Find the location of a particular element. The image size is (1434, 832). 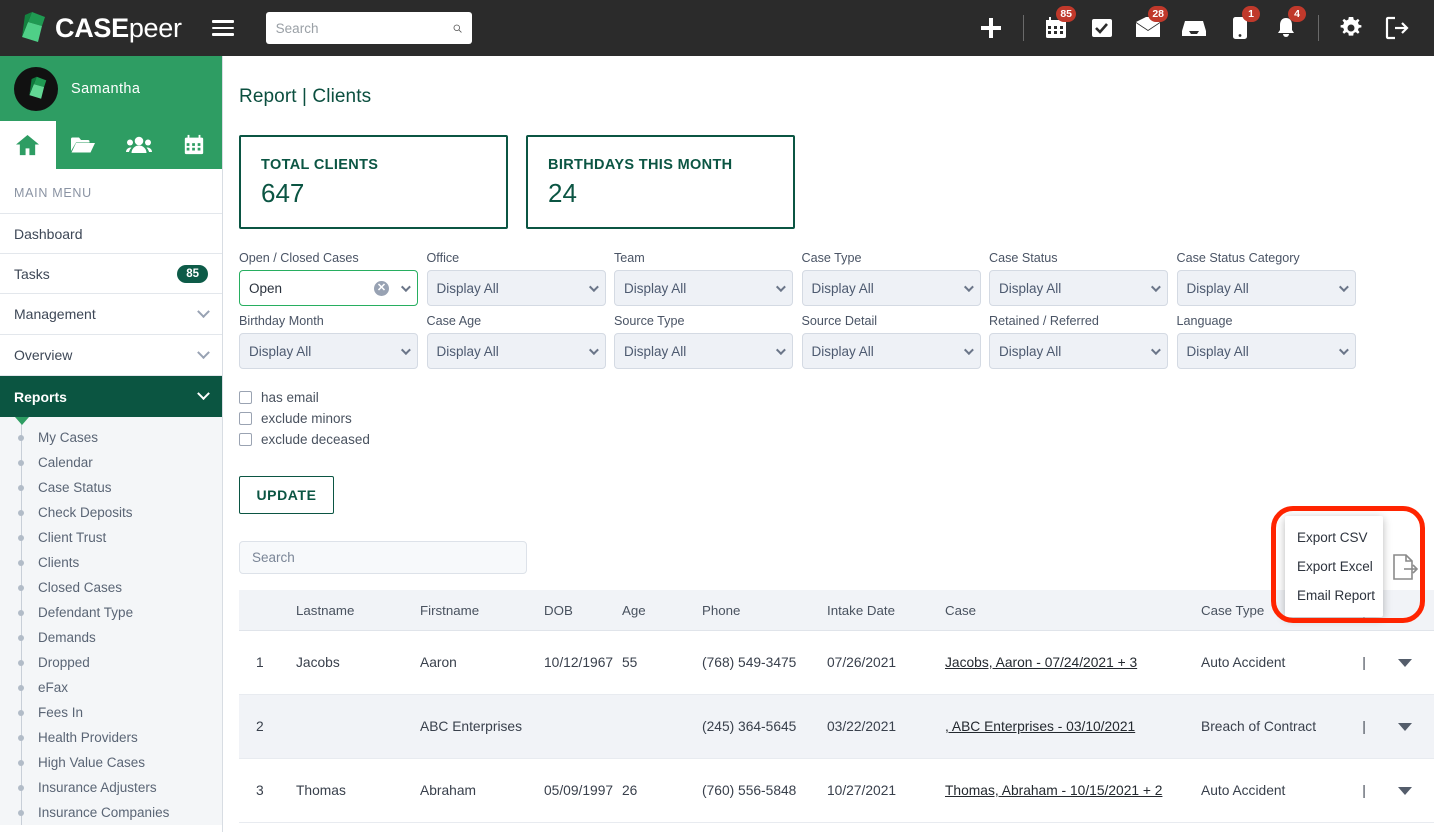

filter-label: Retained / Referred is located at coordinates (1044, 321).